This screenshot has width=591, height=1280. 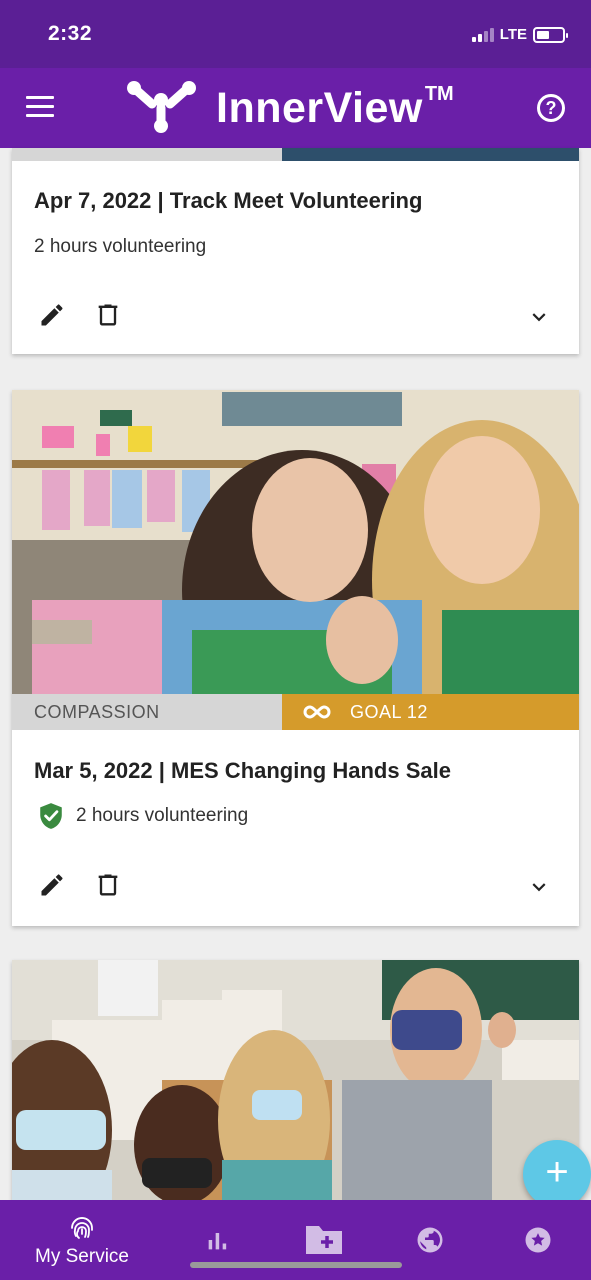 I want to click on status-time: 2:32, so click(x=70, y=33).